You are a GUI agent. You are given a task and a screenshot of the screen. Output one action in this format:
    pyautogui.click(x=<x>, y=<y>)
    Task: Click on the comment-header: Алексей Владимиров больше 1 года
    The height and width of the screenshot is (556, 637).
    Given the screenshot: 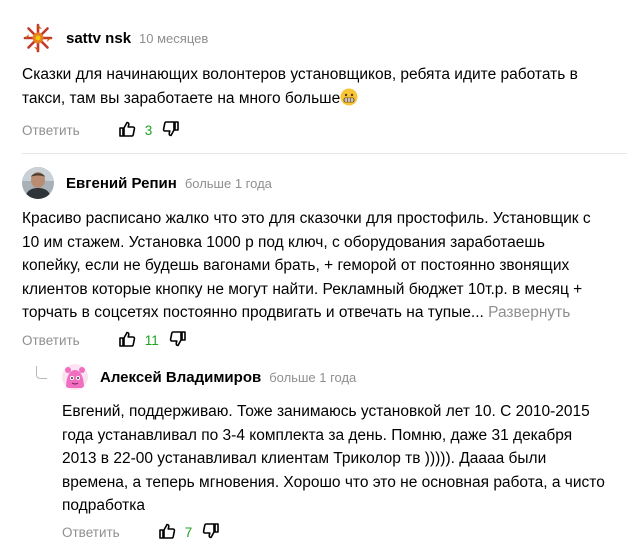 What is the action you would take?
    pyautogui.click(x=209, y=377)
    